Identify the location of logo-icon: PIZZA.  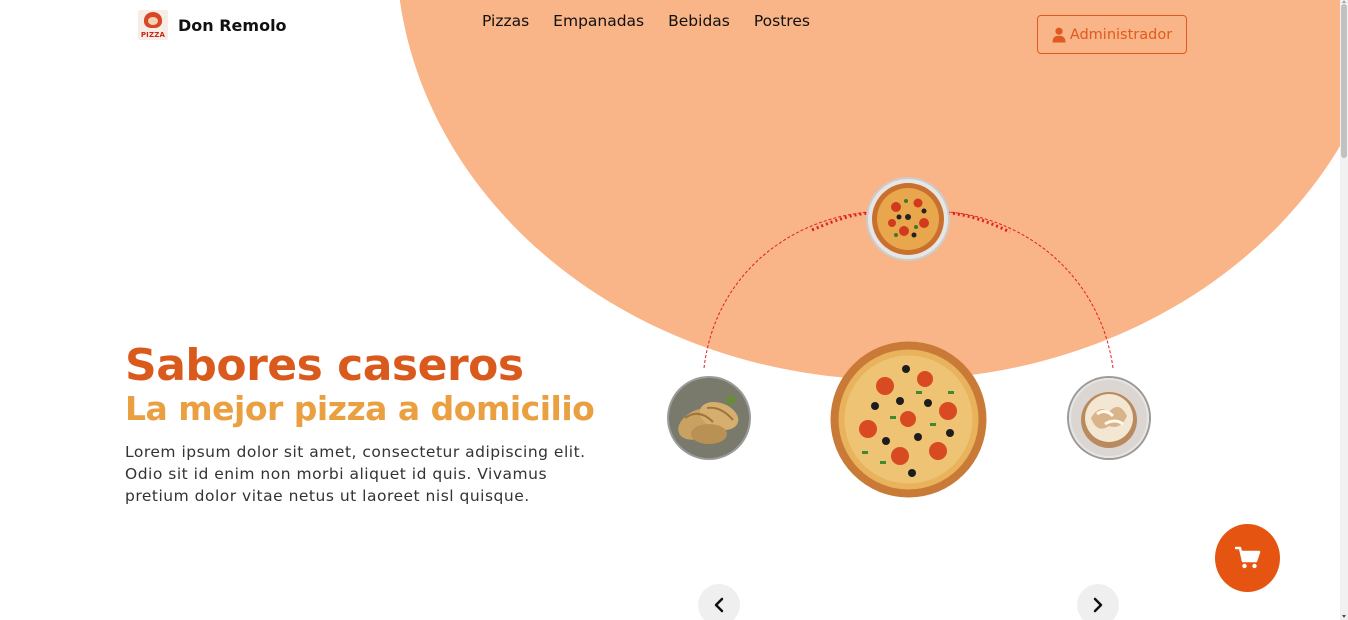
(153, 25).